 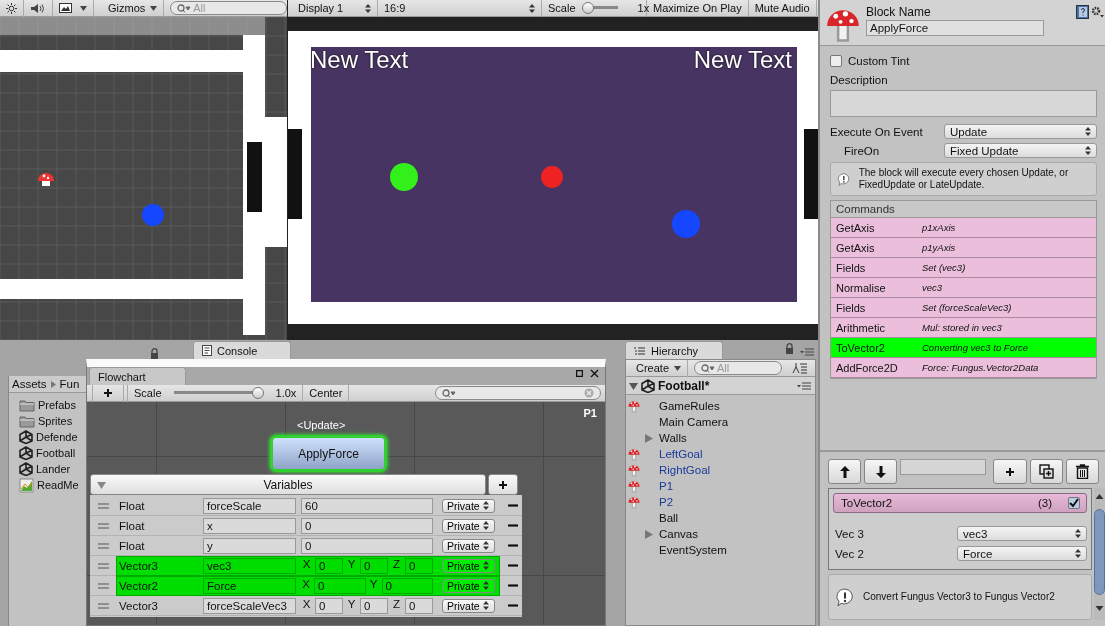 What do you see at coordinates (963, 288) in the screenshot?
I see `command-row: Normalise vec3` at bounding box center [963, 288].